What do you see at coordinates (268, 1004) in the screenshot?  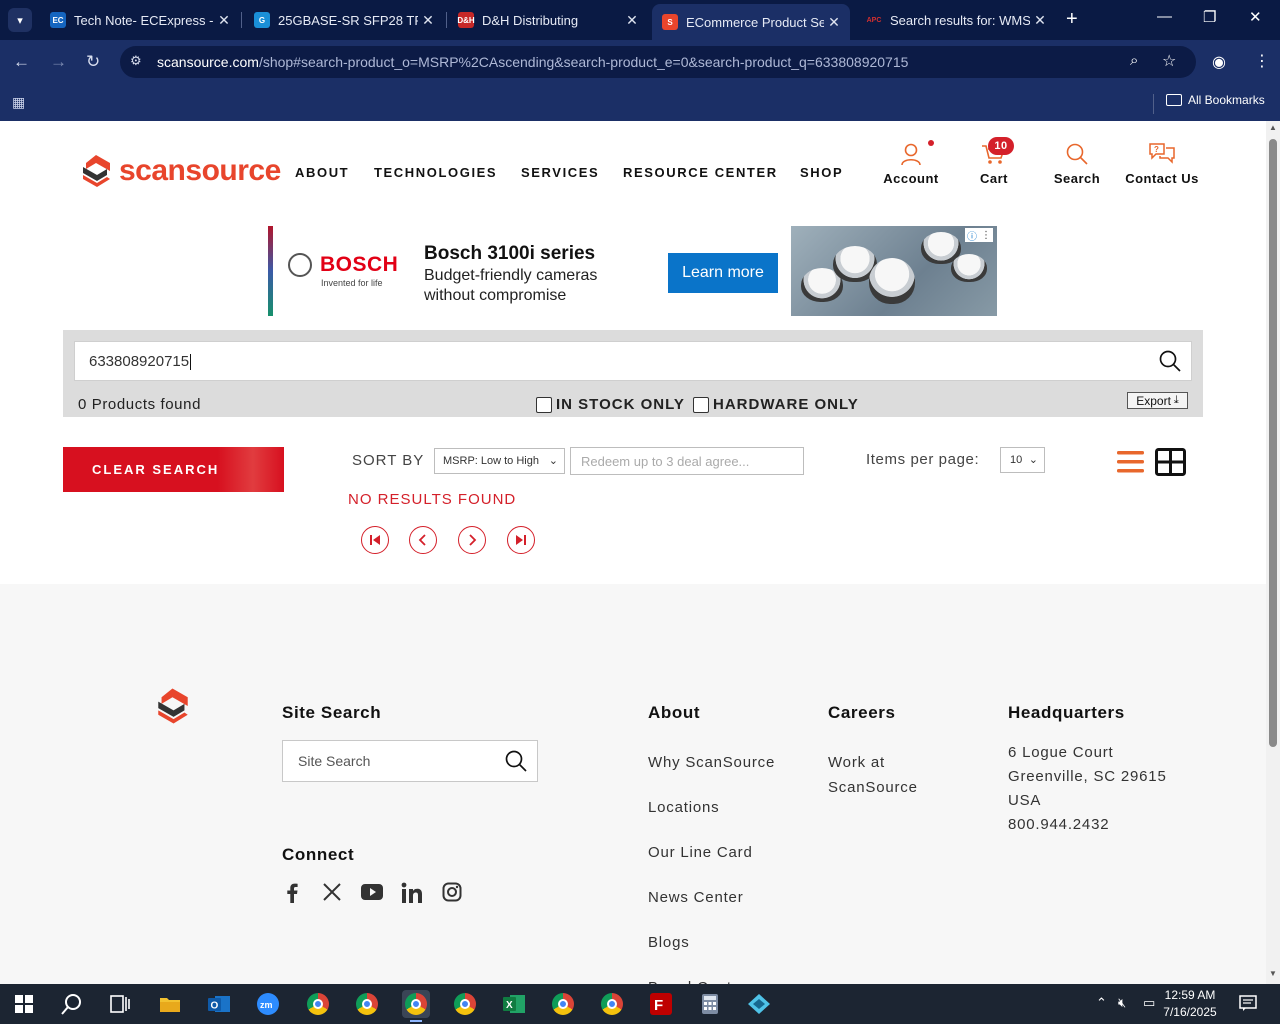 I see `zoom-app-icon: zm` at bounding box center [268, 1004].